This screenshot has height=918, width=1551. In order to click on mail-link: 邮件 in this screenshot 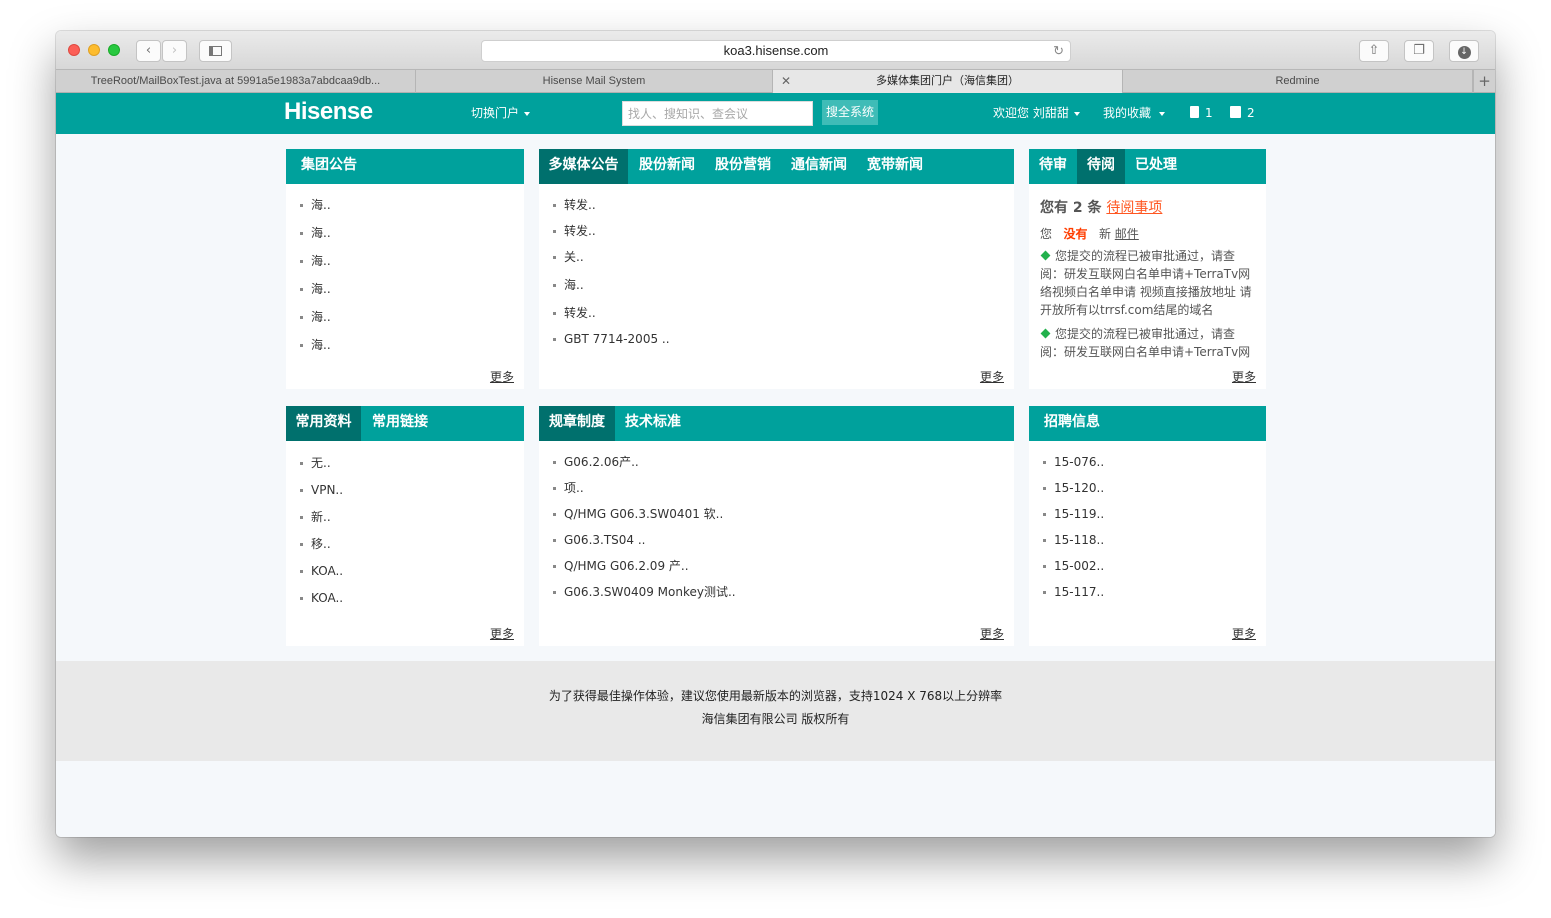, I will do `click(1127, 234)`.